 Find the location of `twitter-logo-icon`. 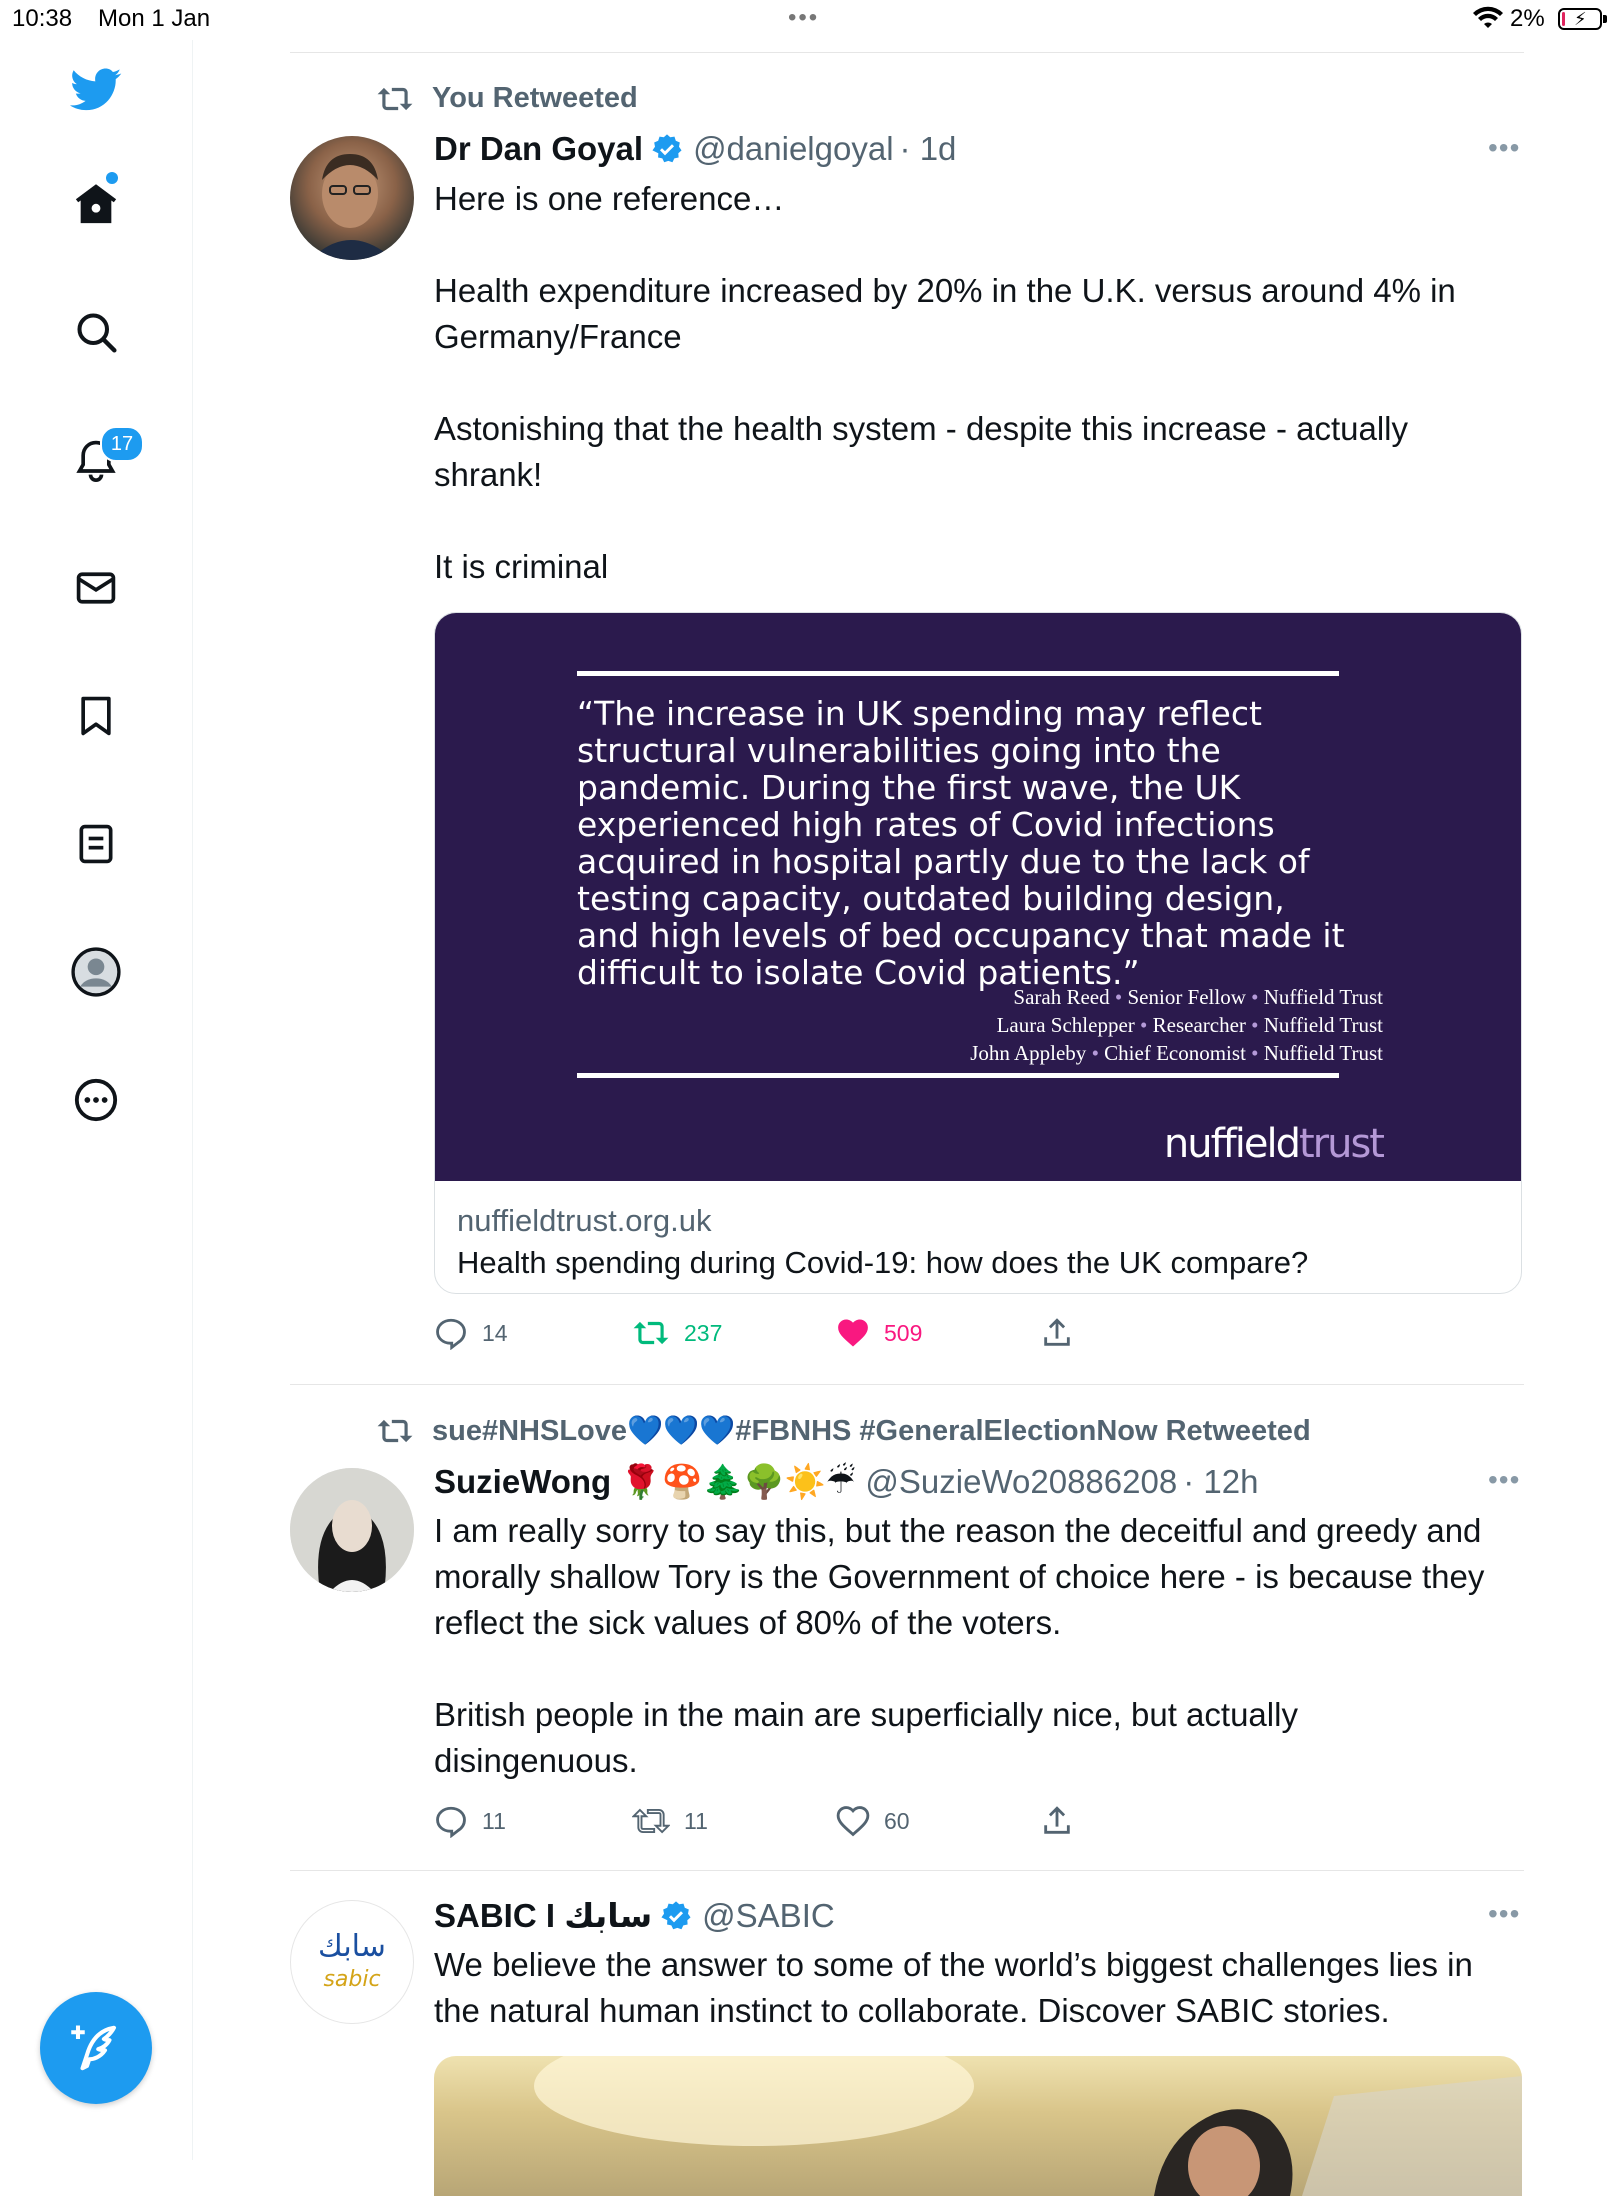

twitter-logo-icon is located at coordinates (96, 90).